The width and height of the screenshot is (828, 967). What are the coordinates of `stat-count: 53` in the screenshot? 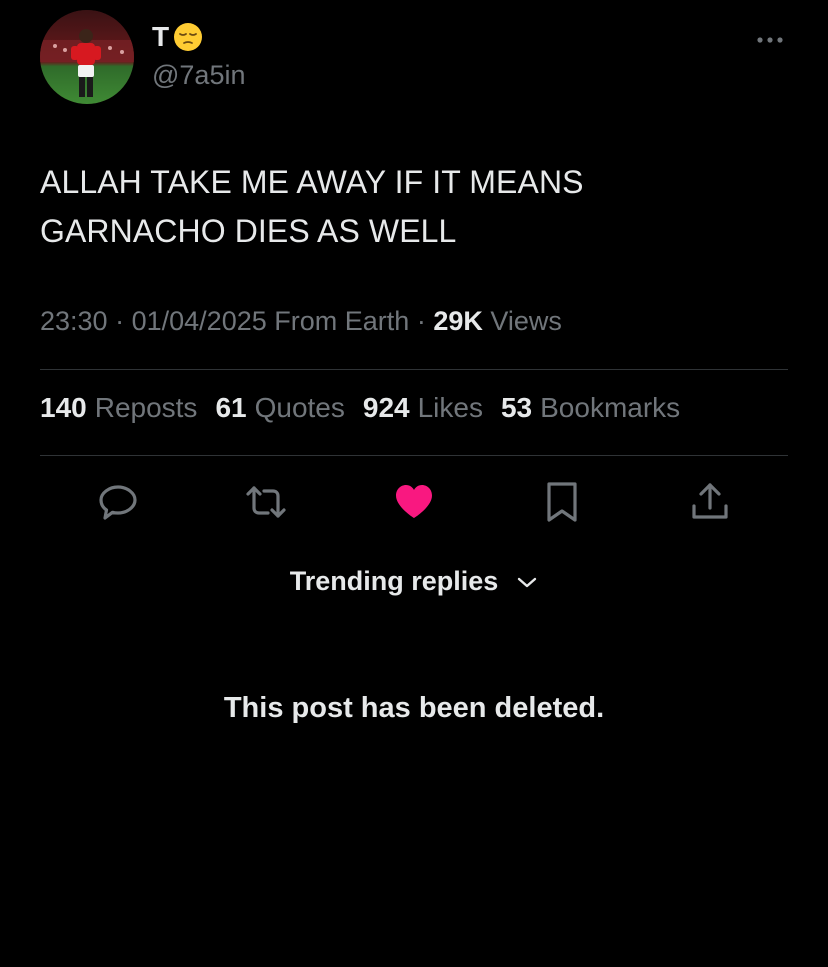 It's located at (516, 407).